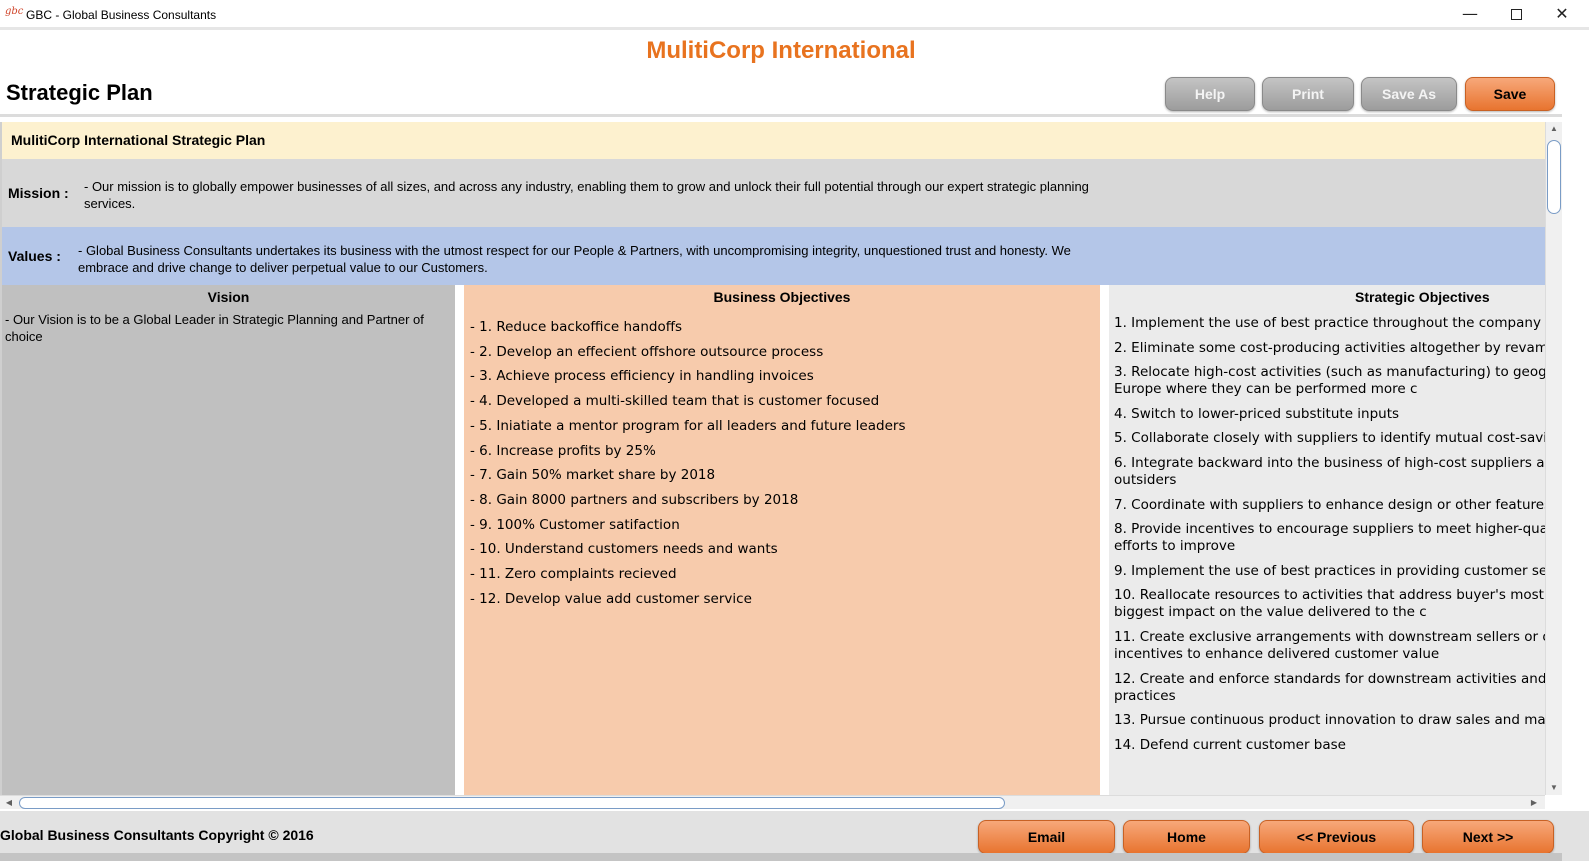 The height and width of the screenshot is (861, 1589). What do you see at coordinates (1554, 129) in the screenshot?
I see `scroll-up-arrow-icon: ▲` at bounding box center [1554, 129].